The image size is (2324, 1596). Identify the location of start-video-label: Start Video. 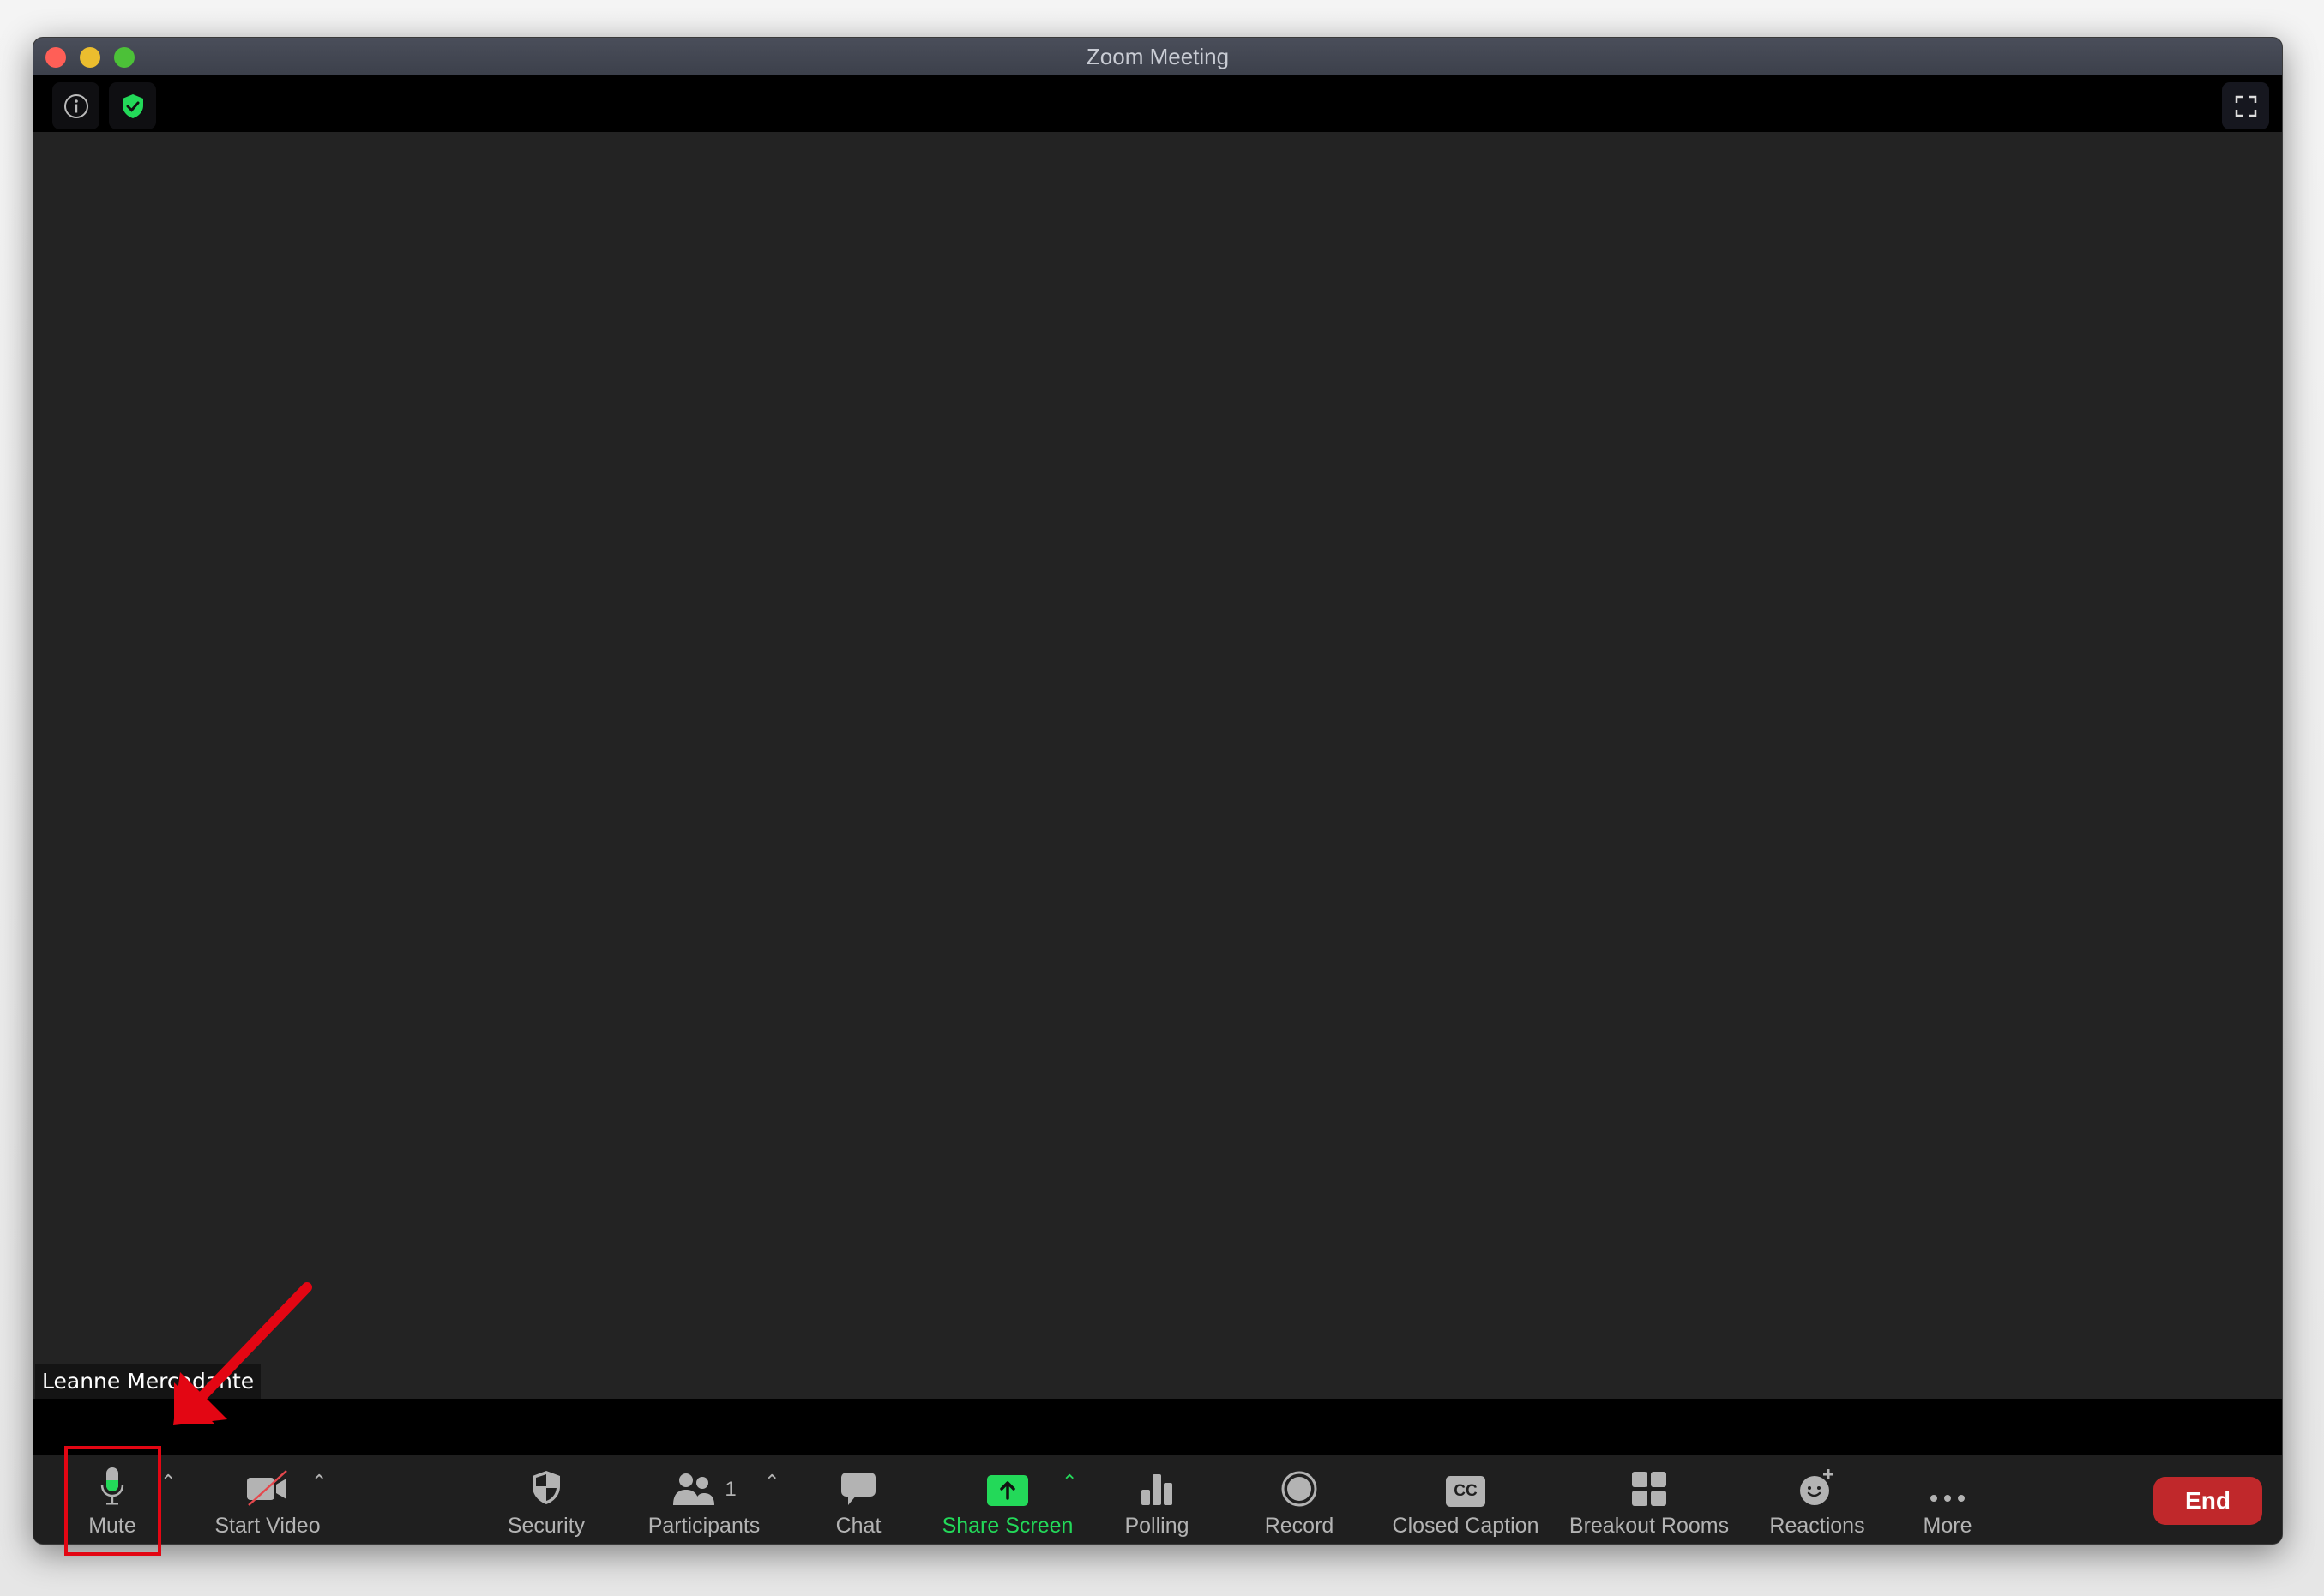
(267, 1526).